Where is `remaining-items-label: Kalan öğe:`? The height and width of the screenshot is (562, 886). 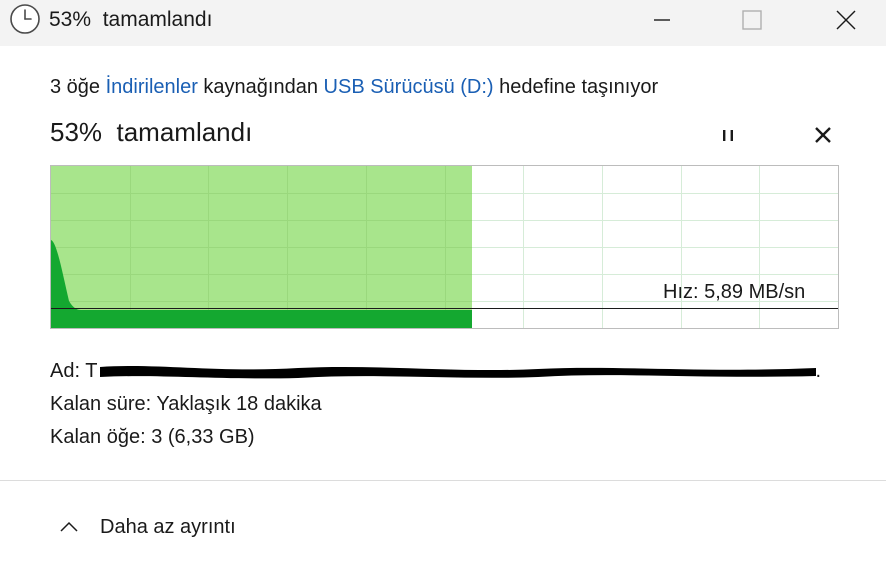
remaining-items-label: Kalan öğe: is located at coordinates (101, 437).